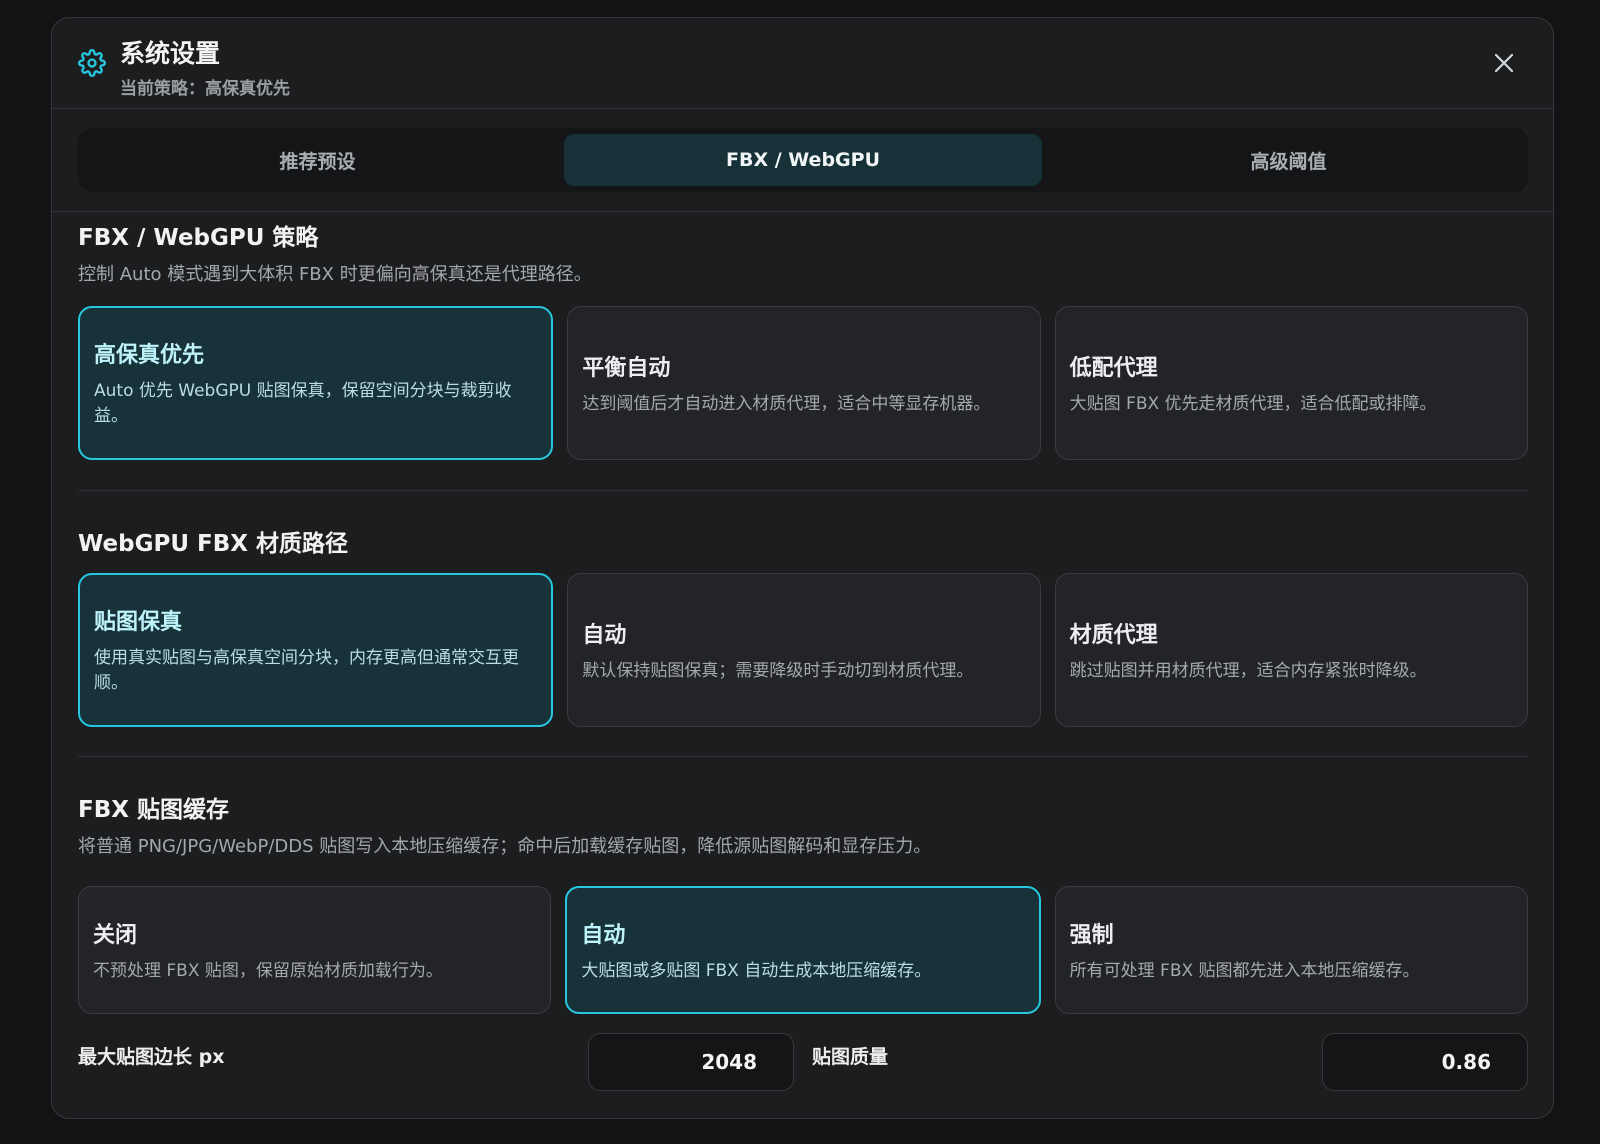  What do you see at coordinates (1244, 970) in the screenshot?
I see `option-desc: 所有可处理 FBX 贴图都先进入本地压缩缓存。` at bounding box center [1244, 970].